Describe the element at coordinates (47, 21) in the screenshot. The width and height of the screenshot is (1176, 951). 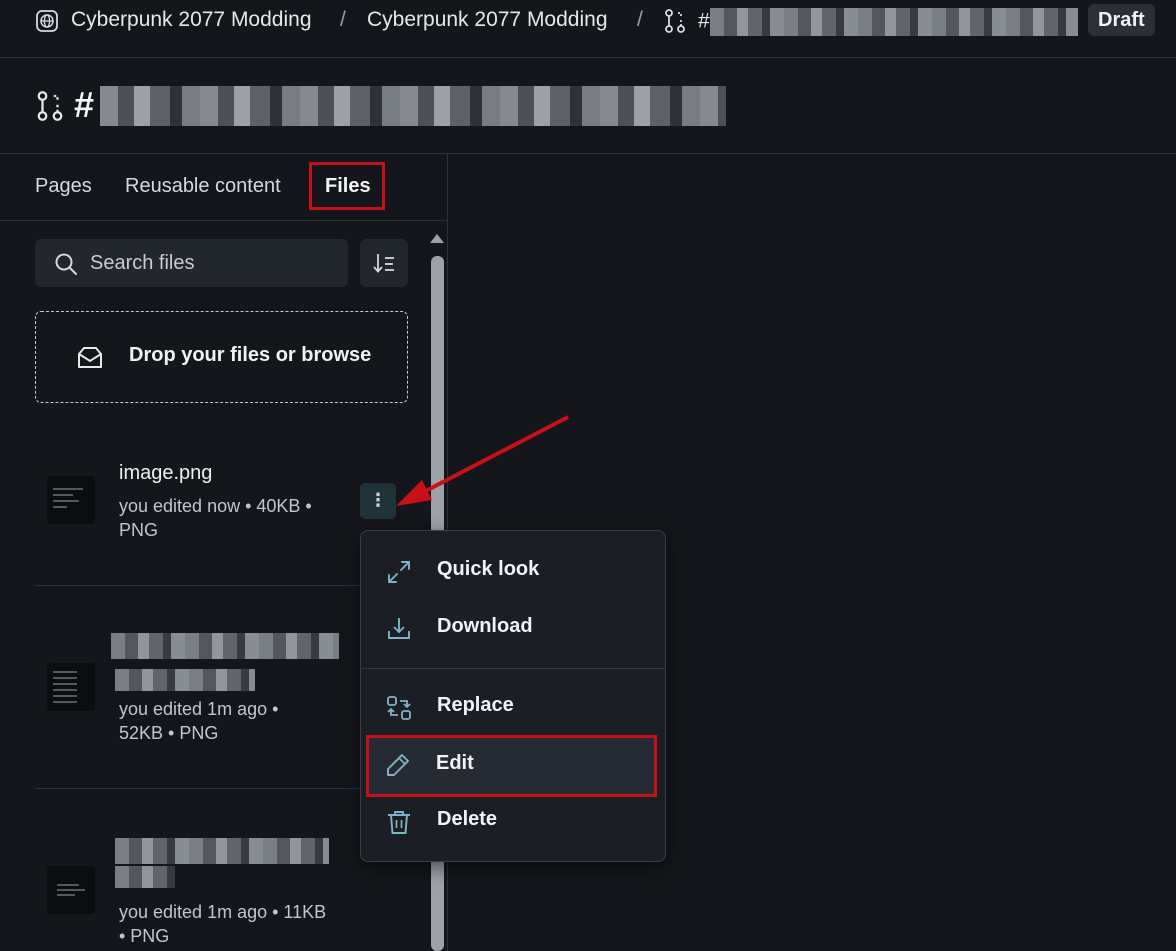
I see `globe-icon` at that location.